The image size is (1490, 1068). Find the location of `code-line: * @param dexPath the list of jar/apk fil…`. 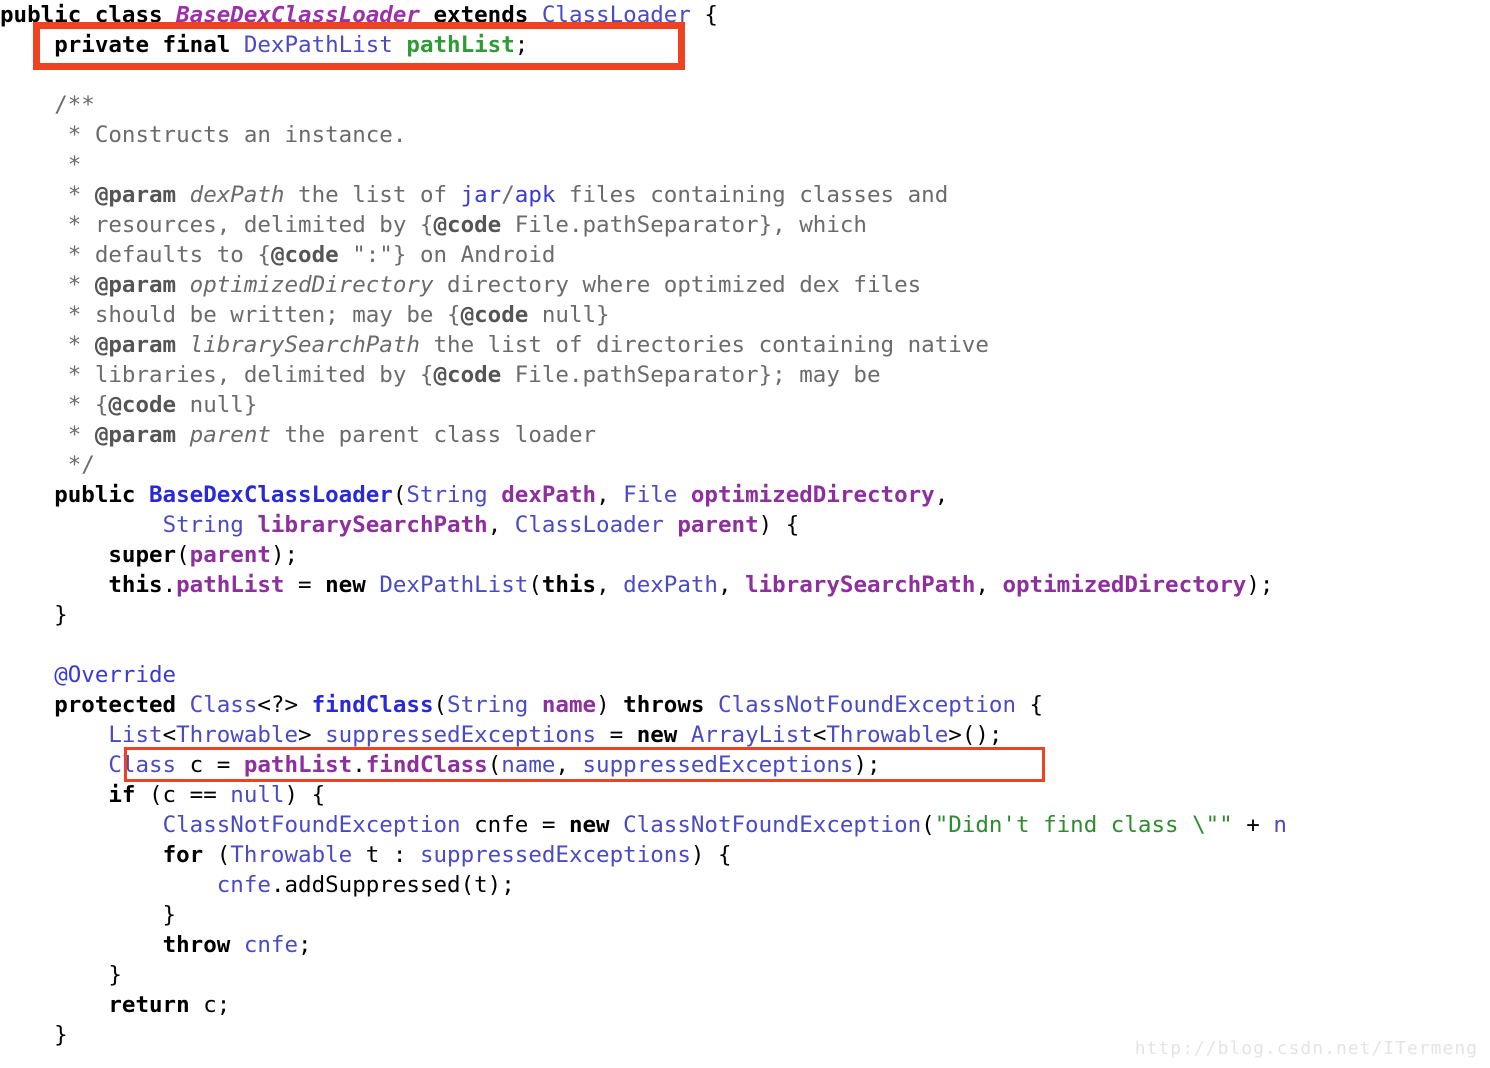

code-line: * @param dexPath the list of jar/apk fil… is located at coordinates (745, 195).